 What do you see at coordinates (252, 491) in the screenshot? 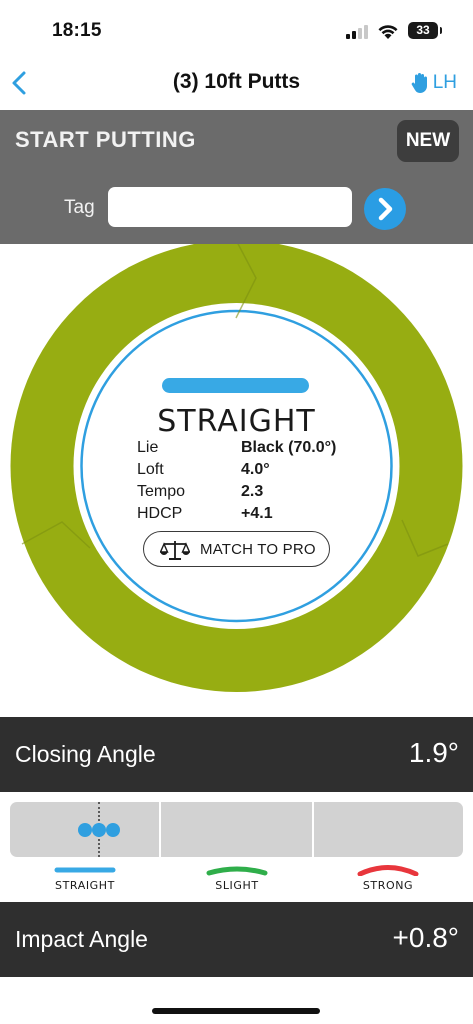
I see `stat-value: 2.3` at bounding box center [252, 491].